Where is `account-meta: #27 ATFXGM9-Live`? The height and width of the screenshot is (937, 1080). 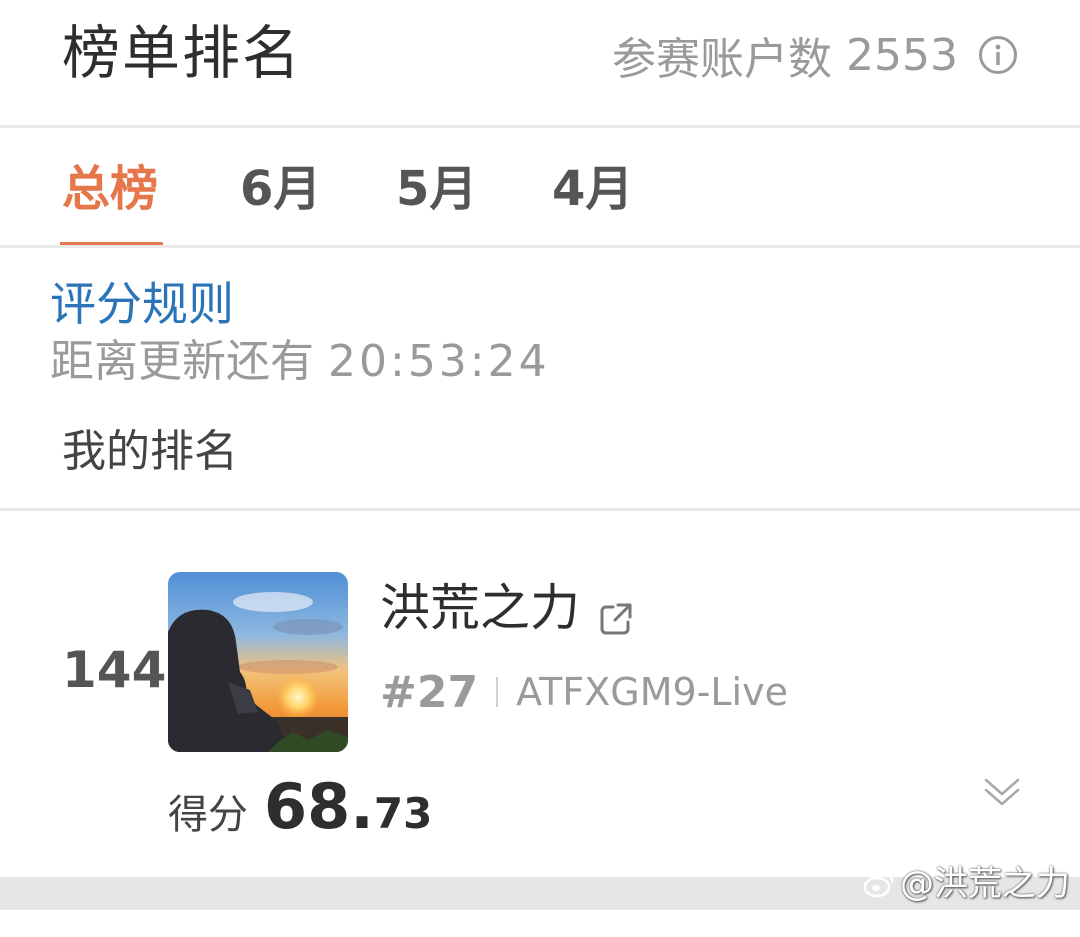 account-meta: #27 ATFXGM9-Live is located at coordinates (584, 692).